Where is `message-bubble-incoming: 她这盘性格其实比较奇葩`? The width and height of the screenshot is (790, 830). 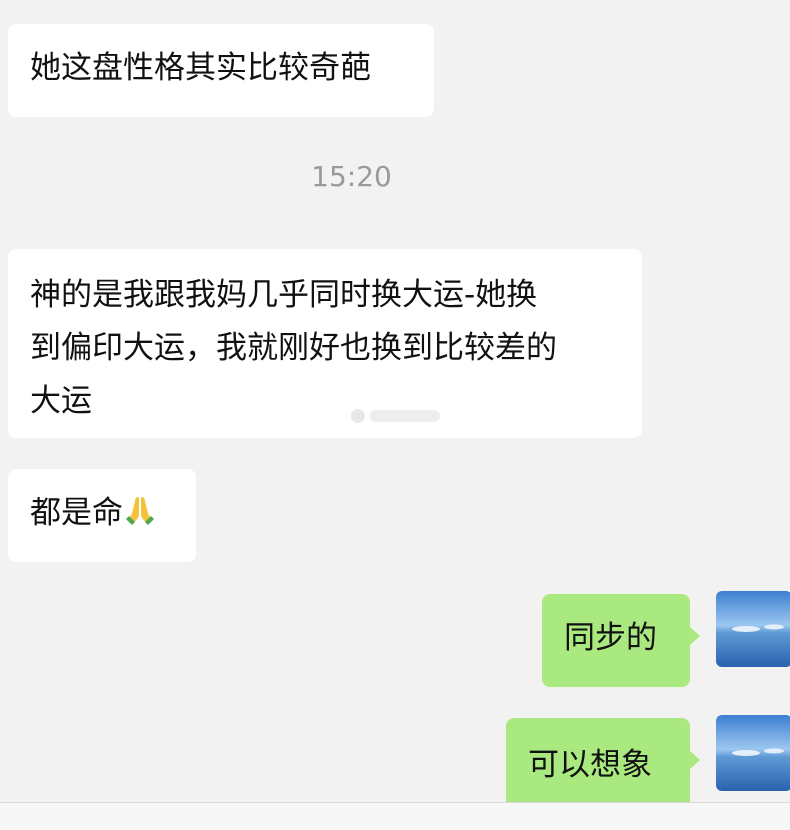
message-bubble-incoming: 她这盘性格其实比较奇葩 is located at coordinates (221, 70).